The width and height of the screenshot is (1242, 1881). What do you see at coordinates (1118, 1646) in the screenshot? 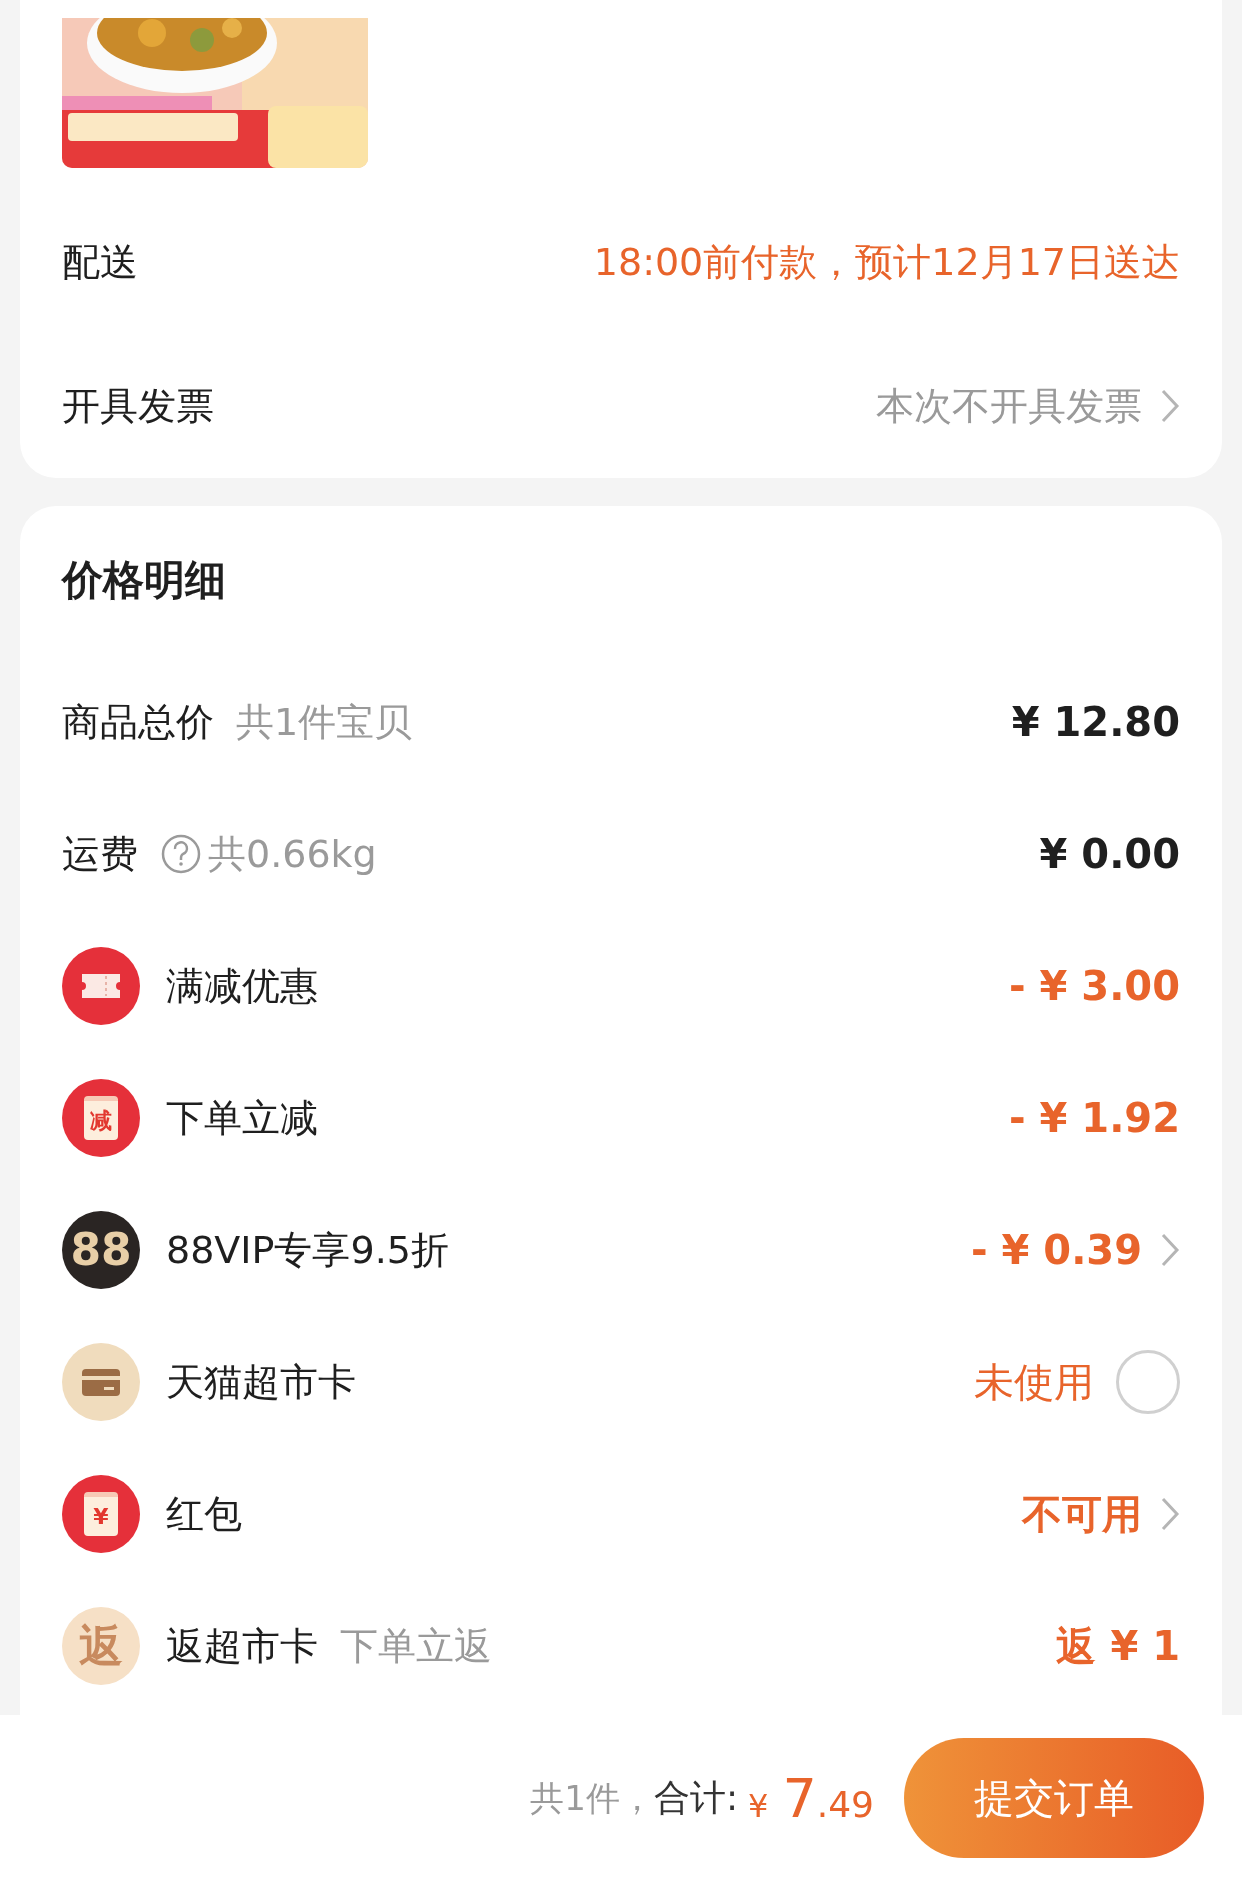
I see `row-amount: 返 ¥ 1` at bounding box center [1118, 1646].